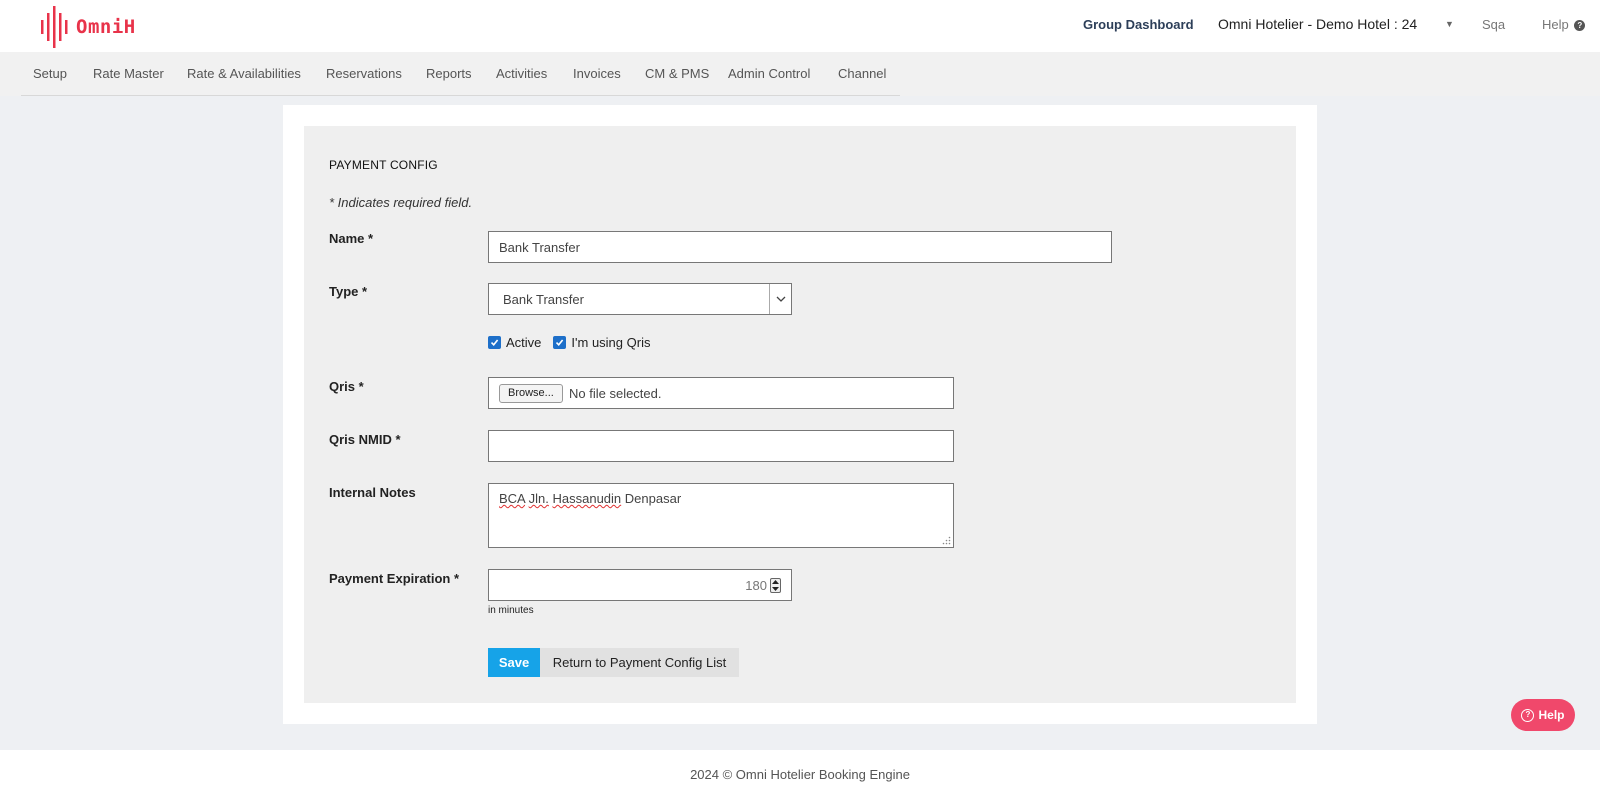  What do you see at coordinates (1528, 715) in the screenshot?
I see `question-circle-icon: ?` at bounding box center [1528, 715].